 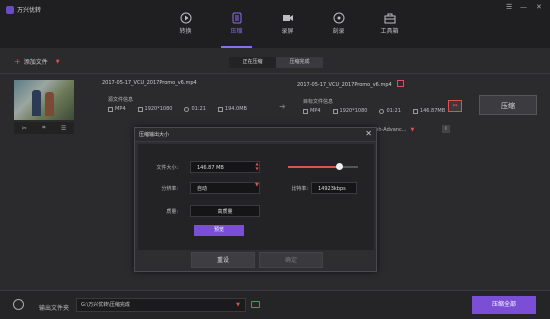 What do you see at coordinates (172, 212) in the screenshot?
I see `quality-label: 质量:` at bounding box center [172, 212].